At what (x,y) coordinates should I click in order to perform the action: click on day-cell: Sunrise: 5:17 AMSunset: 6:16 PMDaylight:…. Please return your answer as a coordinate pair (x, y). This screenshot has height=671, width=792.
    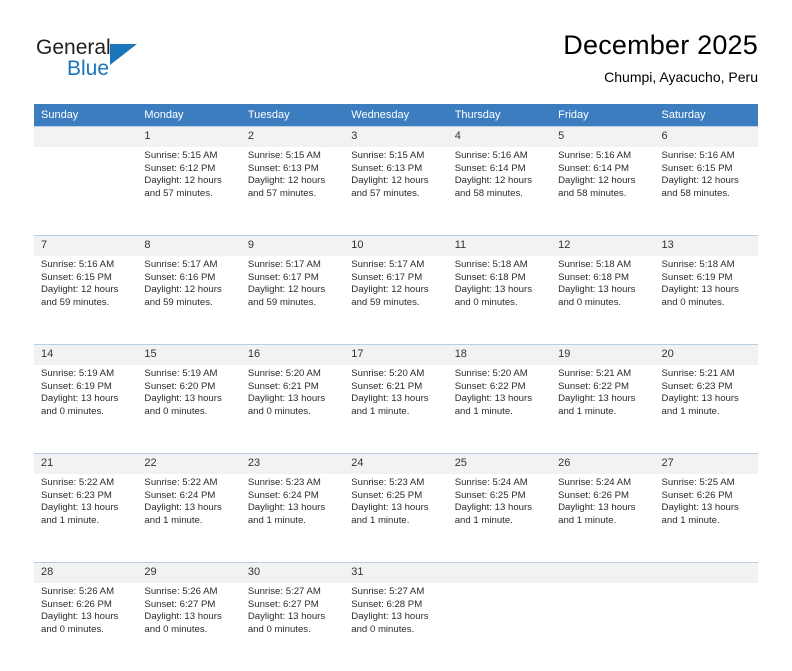
    Looking at the image, I should click on (188, 300).